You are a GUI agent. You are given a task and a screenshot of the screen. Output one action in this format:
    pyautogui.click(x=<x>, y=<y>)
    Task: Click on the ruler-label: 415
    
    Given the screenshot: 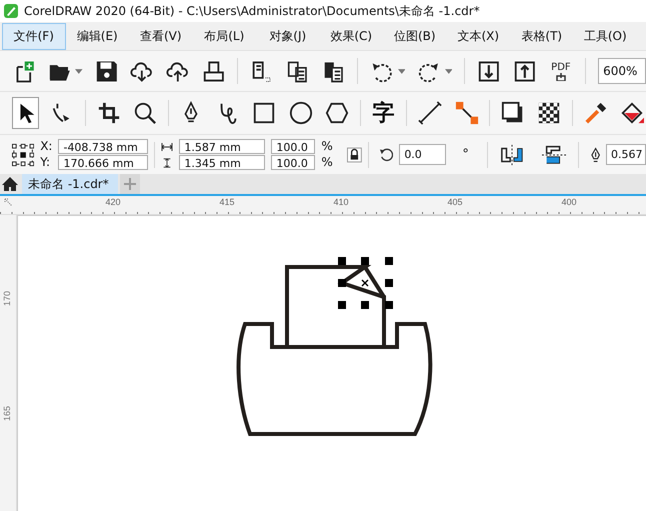 What is the action you would take?
    pyautogui.click(x=227, y=202)
    